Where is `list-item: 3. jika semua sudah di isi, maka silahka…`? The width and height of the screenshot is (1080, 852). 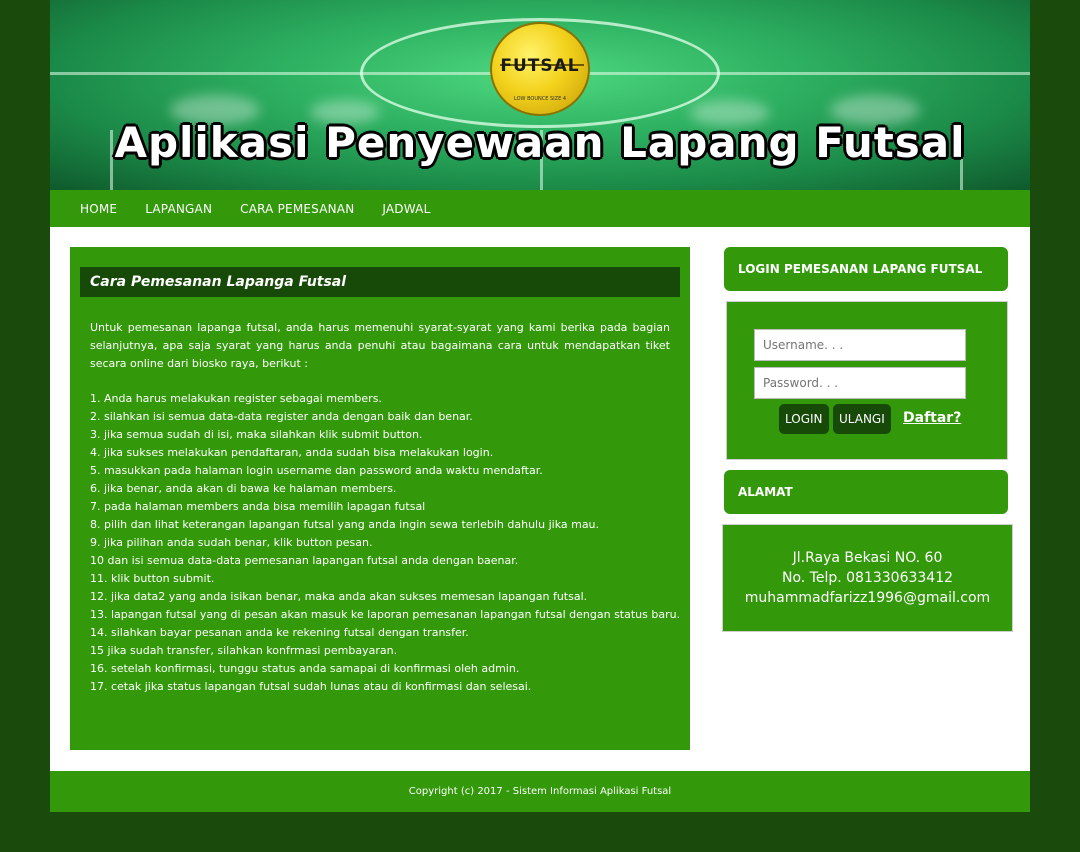 list-item: 3. jika semua sudah di isi, maka silahka… is located at coordinates (256, 434).